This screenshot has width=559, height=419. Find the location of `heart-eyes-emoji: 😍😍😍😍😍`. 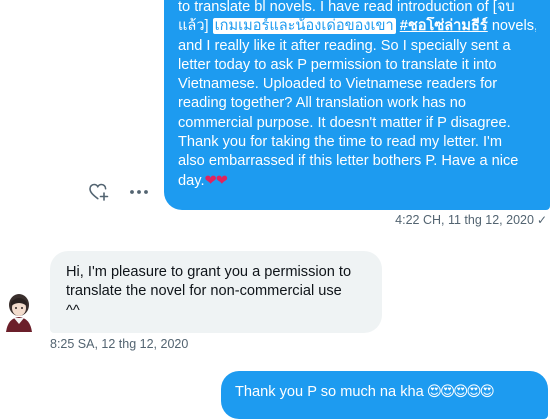

heart-eyes-emoji: 😍😍😍😍😍 is located at coordinates (460, 392).